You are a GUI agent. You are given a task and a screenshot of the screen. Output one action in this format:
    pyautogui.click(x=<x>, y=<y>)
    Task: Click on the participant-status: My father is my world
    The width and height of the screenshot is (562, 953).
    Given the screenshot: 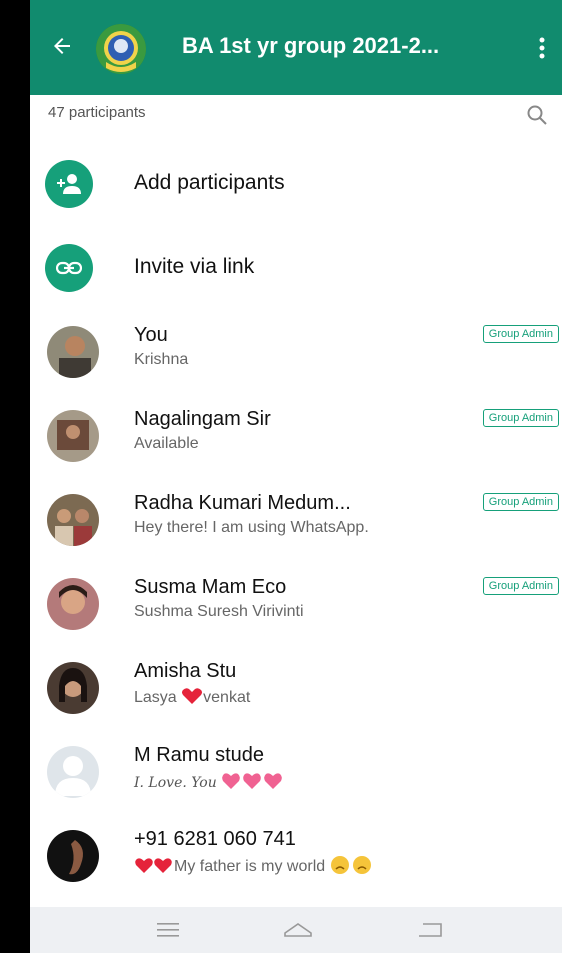 What is the action you would take?
    pyautogui.click(x=254, y=865)
    